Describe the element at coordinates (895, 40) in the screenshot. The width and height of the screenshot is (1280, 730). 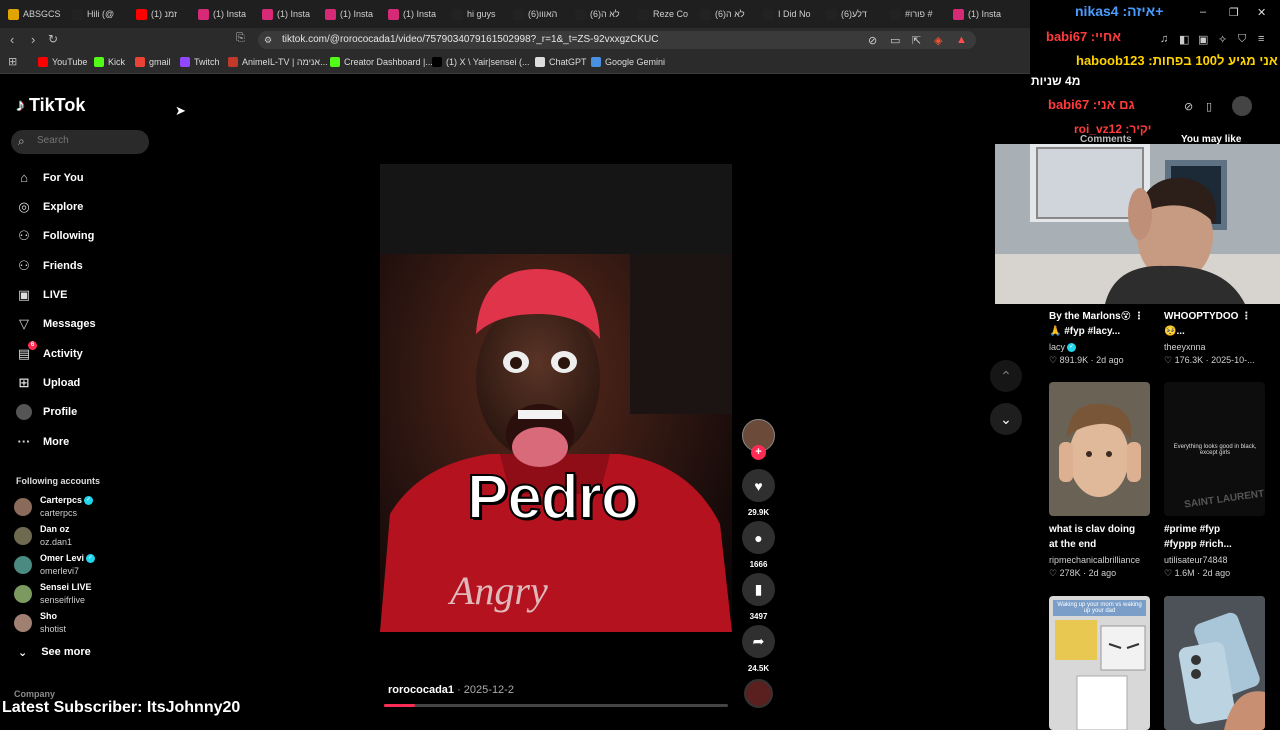
I see `cast-icon: ▭` at that location.